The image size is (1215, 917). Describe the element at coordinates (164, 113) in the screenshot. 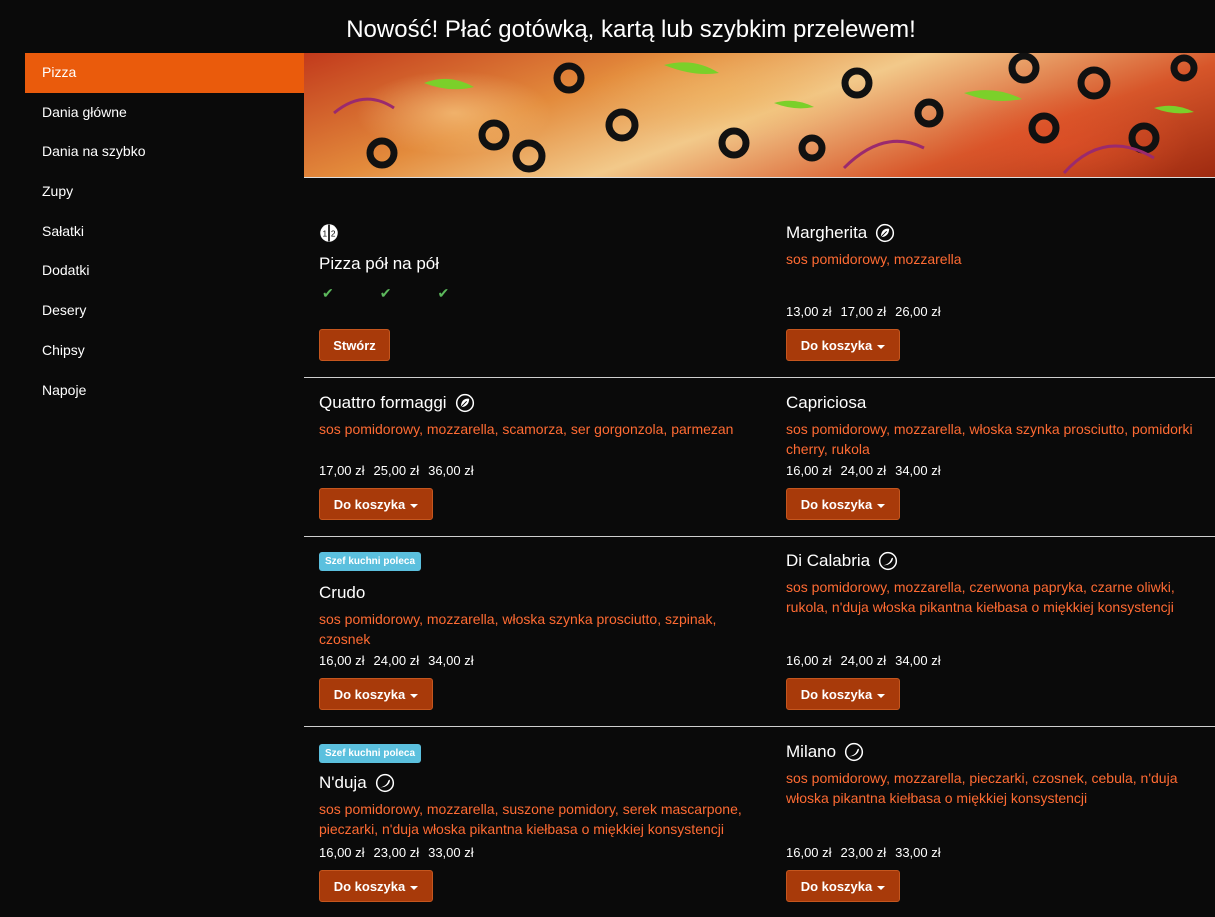

I see `sidebar-item-dania-glowne: Dania główne` at that location.